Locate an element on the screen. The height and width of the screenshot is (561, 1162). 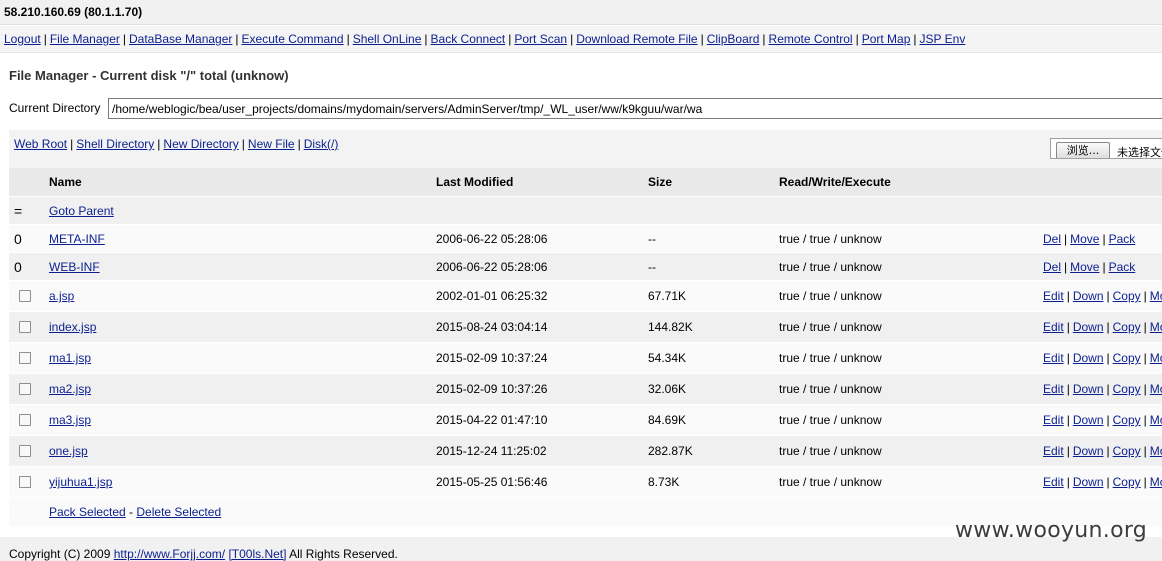
nav-execute-command: Execute Command is located at coordinates (293, 39).